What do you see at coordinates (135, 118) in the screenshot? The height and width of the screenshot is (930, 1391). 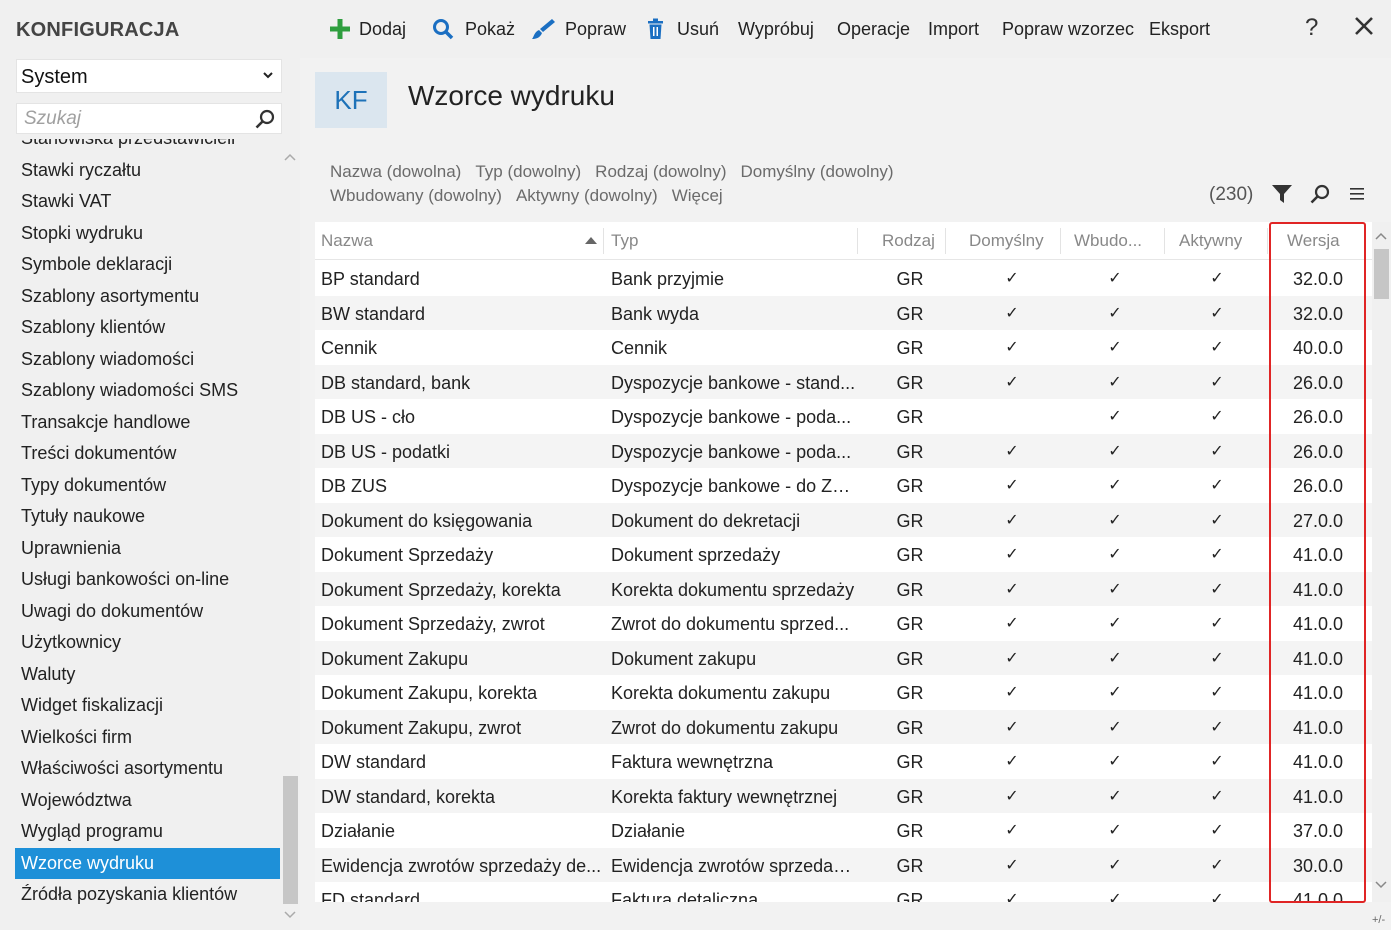 I see `search-input` at bounding box center [135, 118].